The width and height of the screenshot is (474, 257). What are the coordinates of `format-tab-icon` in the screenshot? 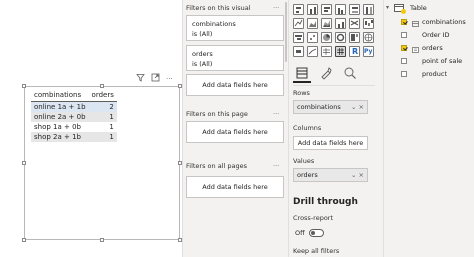 It's located at (326, 73).